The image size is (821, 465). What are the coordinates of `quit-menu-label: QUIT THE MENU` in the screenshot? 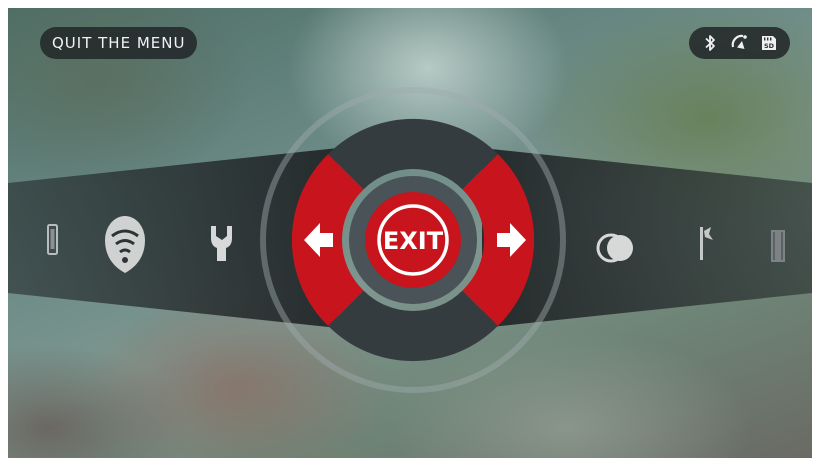 It's located at (119, 43).